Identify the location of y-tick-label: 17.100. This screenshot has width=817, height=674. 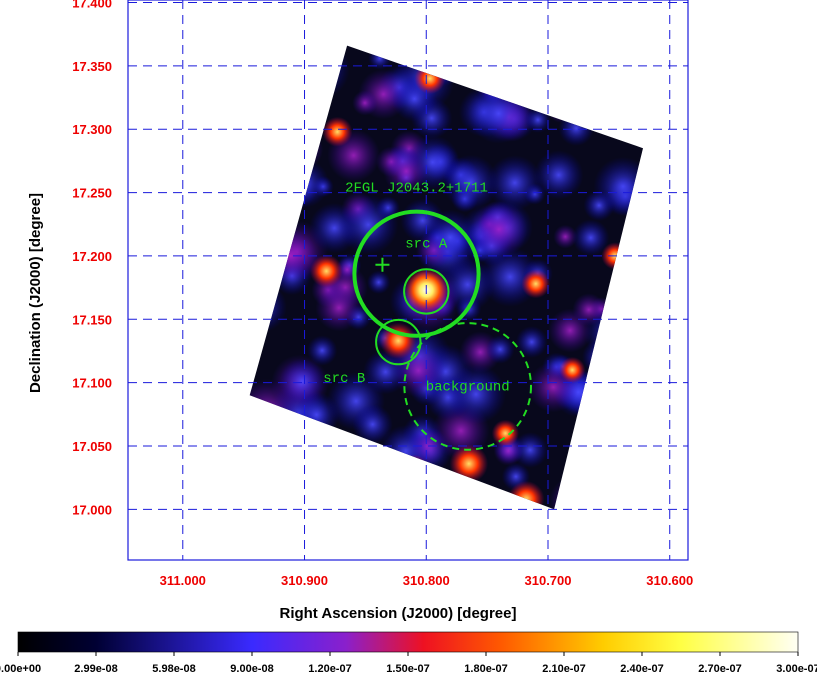
(92, 383).